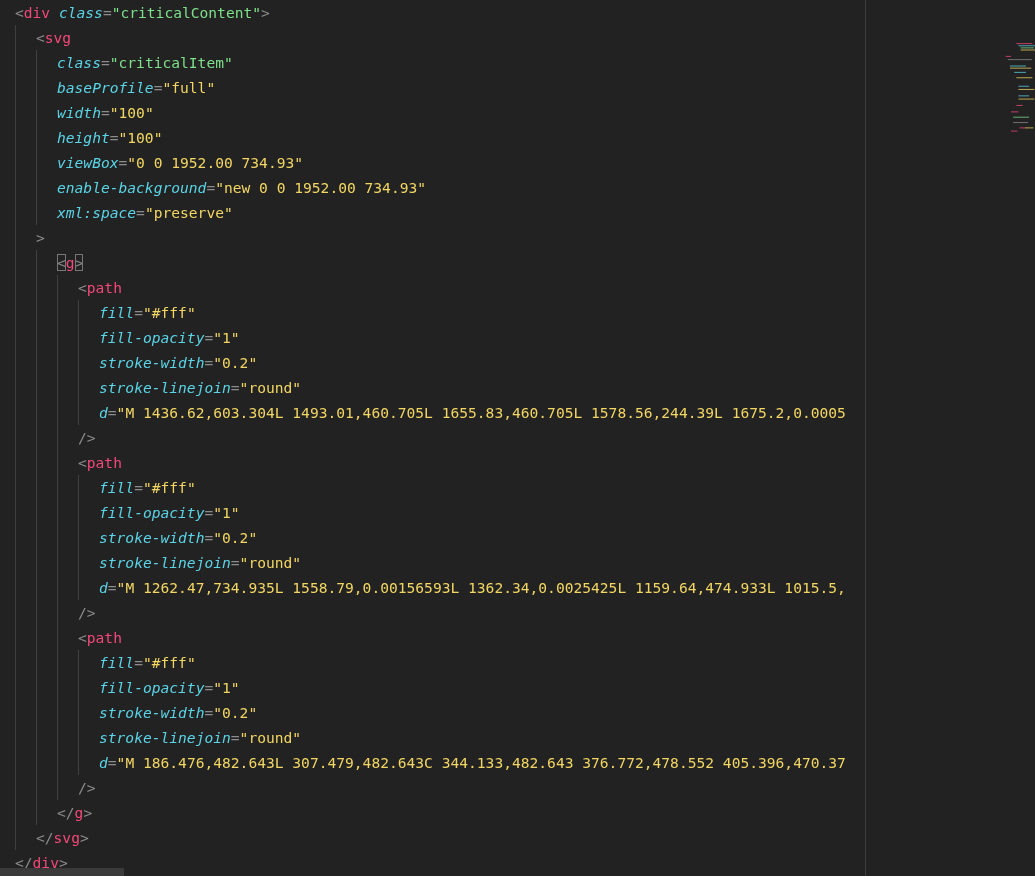 The width and height of the screenshot is (1035, 876). What do you see at coordinates (62, 872) in the screenshot?
I see `scrollbar-thumb` at bounding box center [62, 872].